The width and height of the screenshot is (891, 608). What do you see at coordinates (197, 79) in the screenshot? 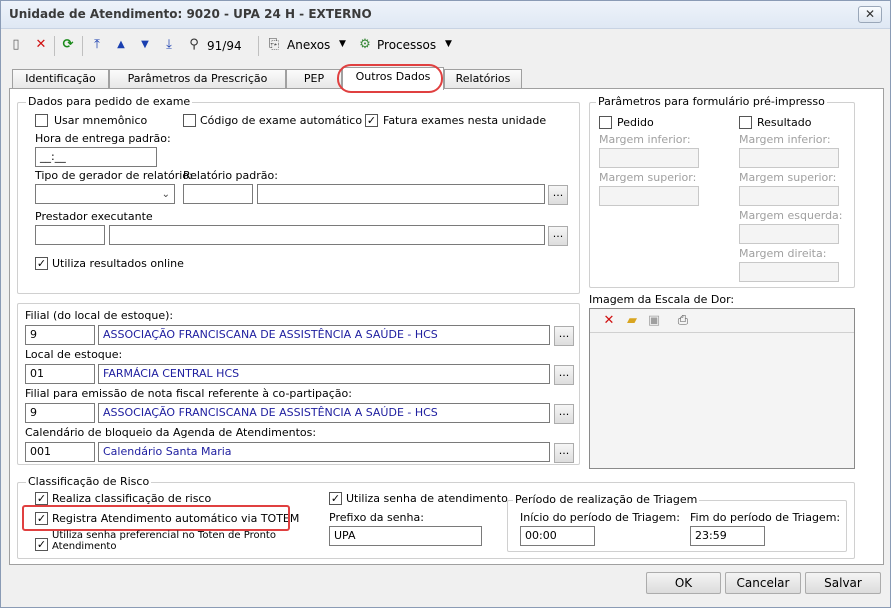
I see `tab-parametros-prescricao: Parâmetros da Prescrição` at bounding box center [197, 79].